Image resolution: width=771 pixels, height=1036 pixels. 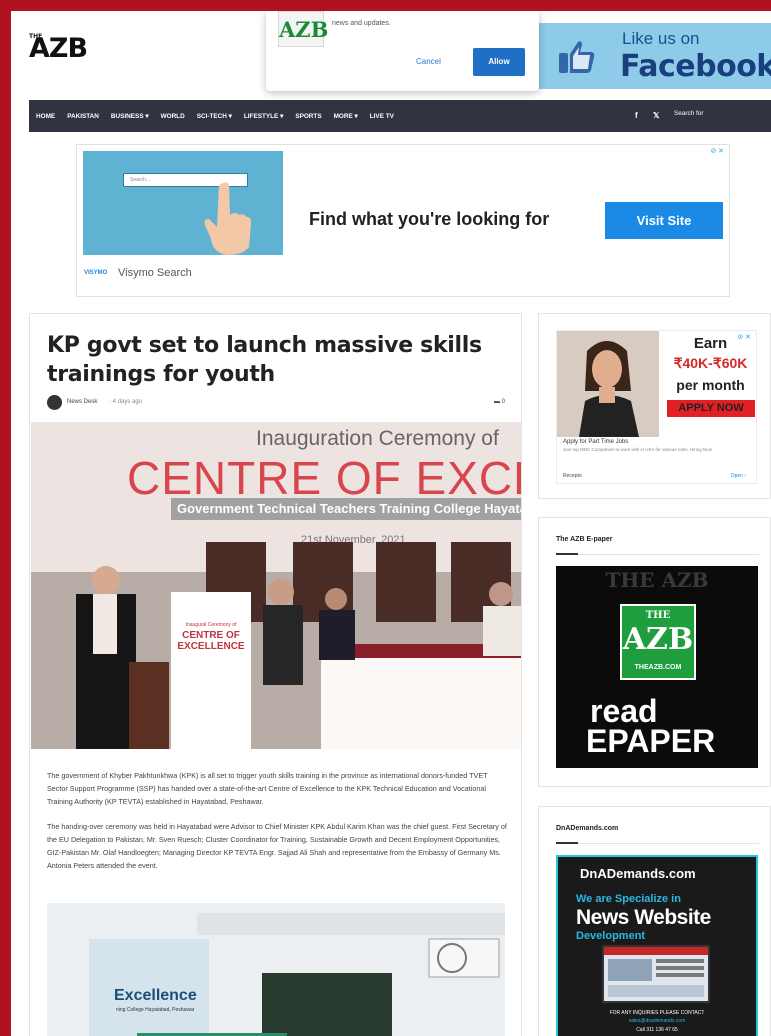 I want to click on facebook-like-banner: Like us on Facebook, so click(x=654, y=56).